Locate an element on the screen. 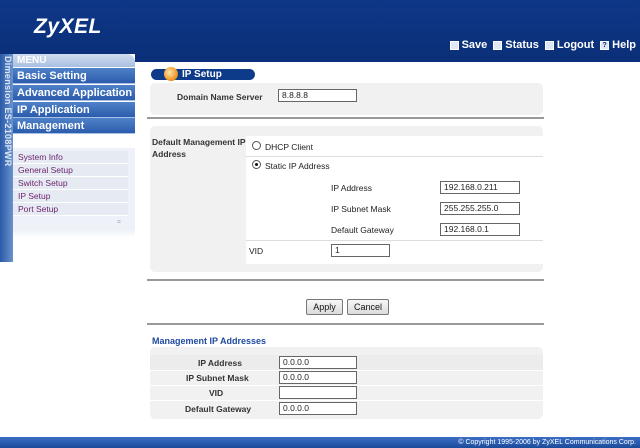  logout-icon is located at coordinates (549, 45).